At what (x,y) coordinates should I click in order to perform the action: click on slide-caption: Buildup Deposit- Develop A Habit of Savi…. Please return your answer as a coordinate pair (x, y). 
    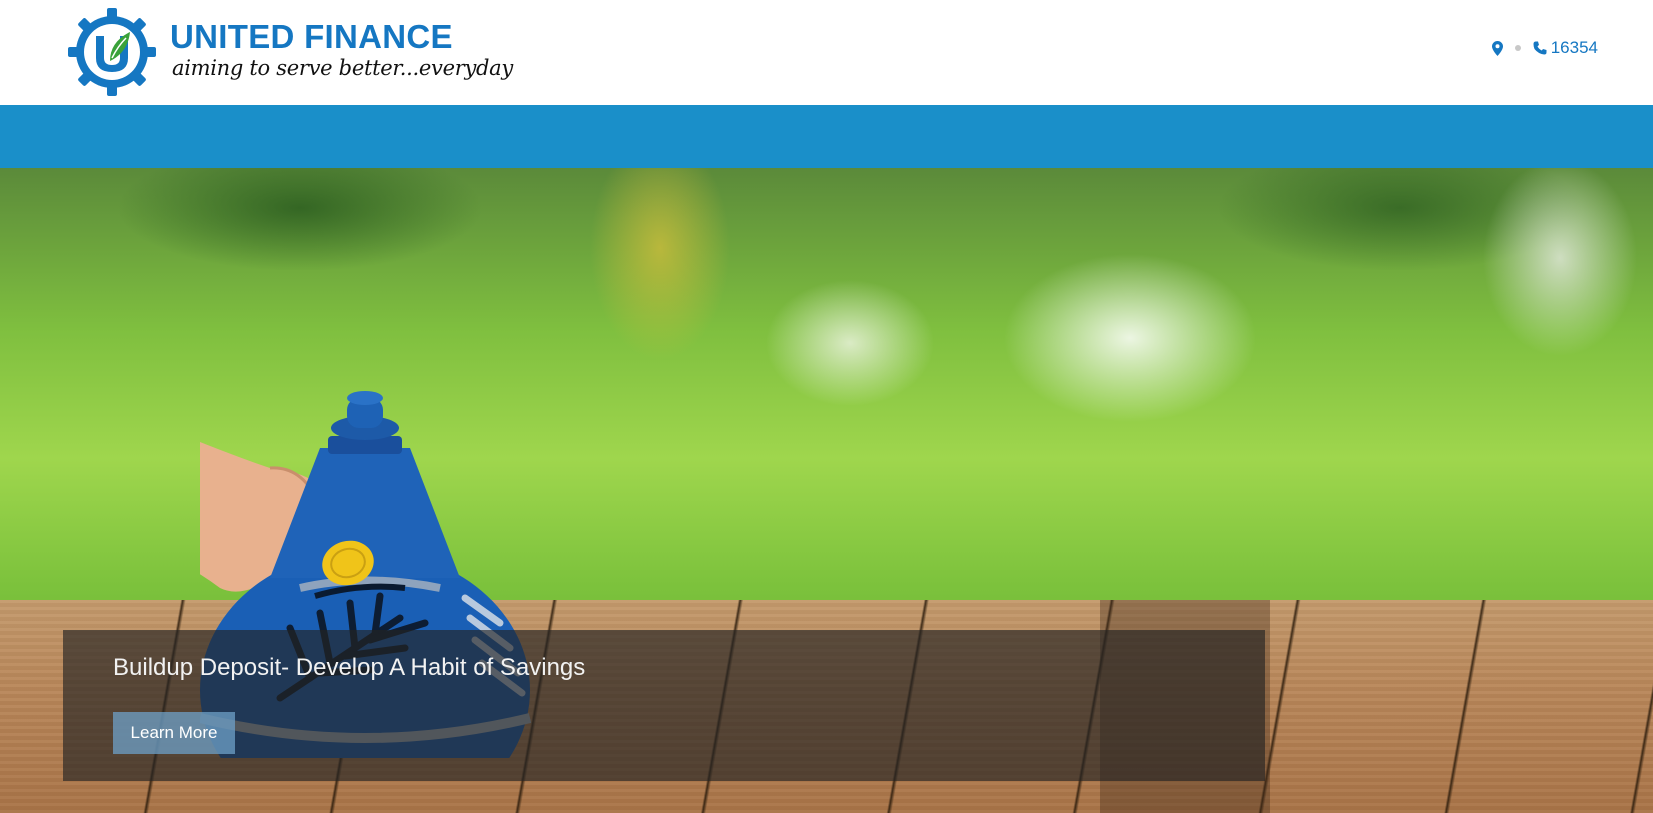
    Looking at the image, I should click on (664, 705).